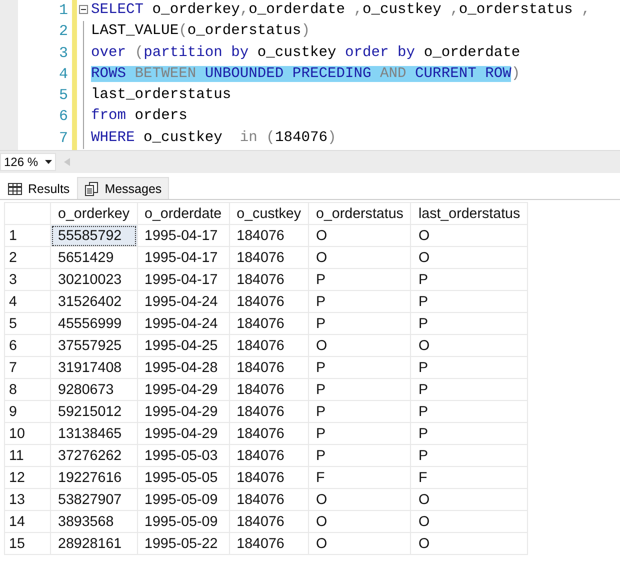  Describe the element at coordinates (27, 389) in the screenshot. I see `row-number: 8` at that location.